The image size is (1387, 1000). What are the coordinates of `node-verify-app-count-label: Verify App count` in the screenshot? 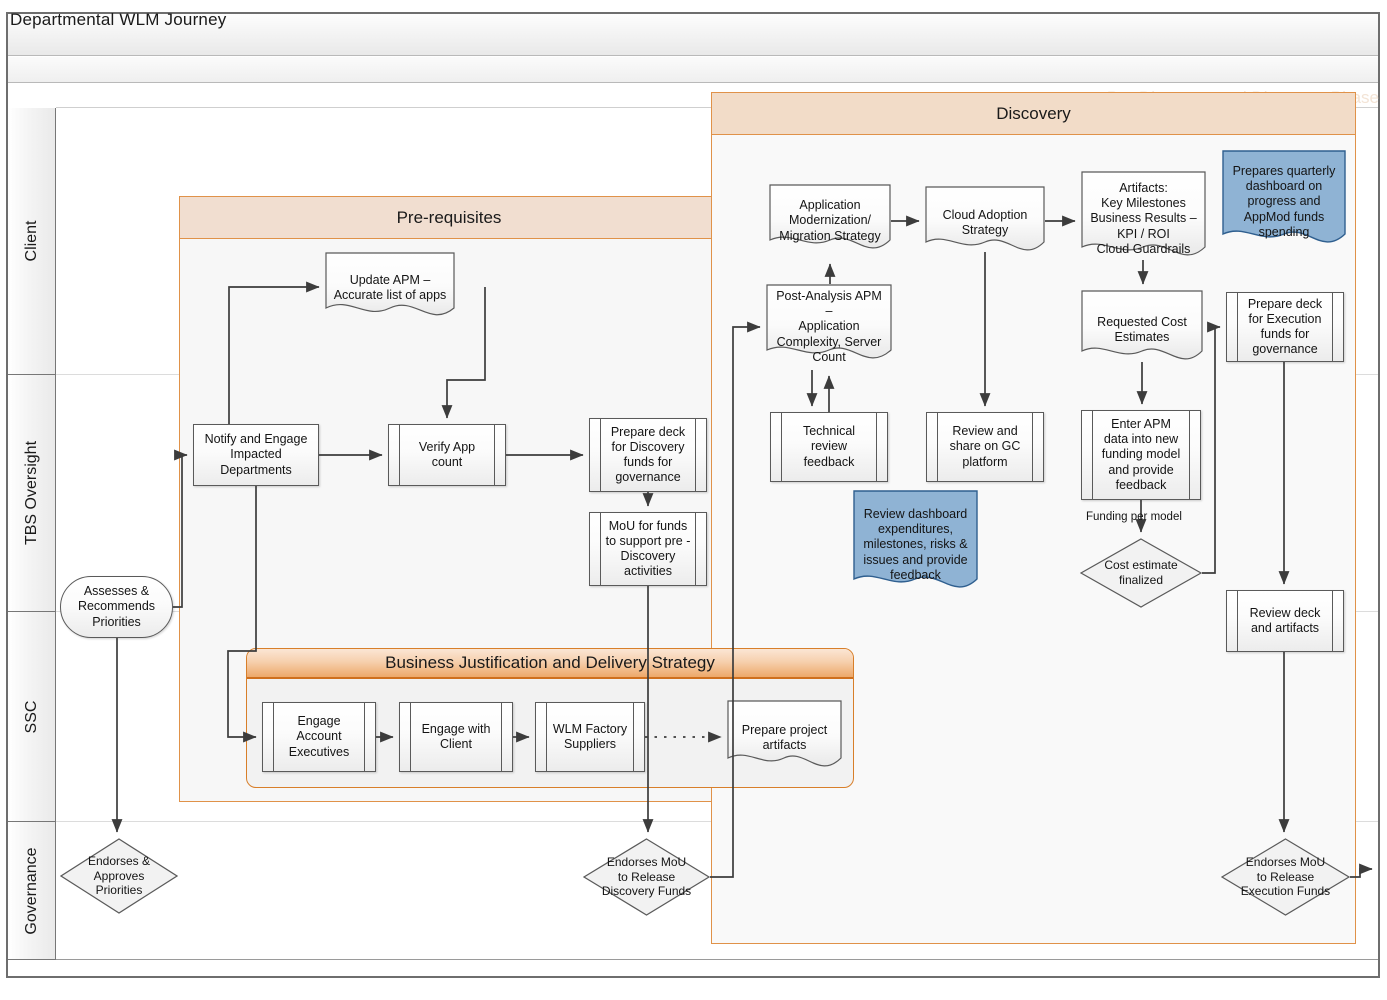 It's located at (447, 454).